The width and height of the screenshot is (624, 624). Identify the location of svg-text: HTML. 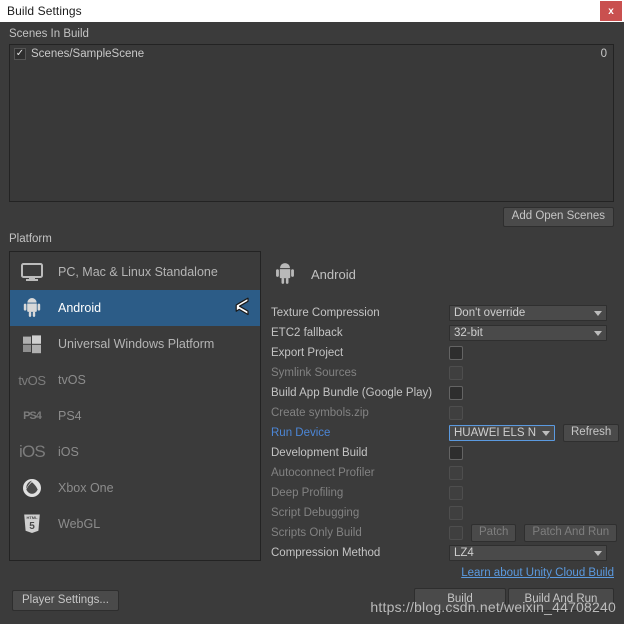
(32, 517).